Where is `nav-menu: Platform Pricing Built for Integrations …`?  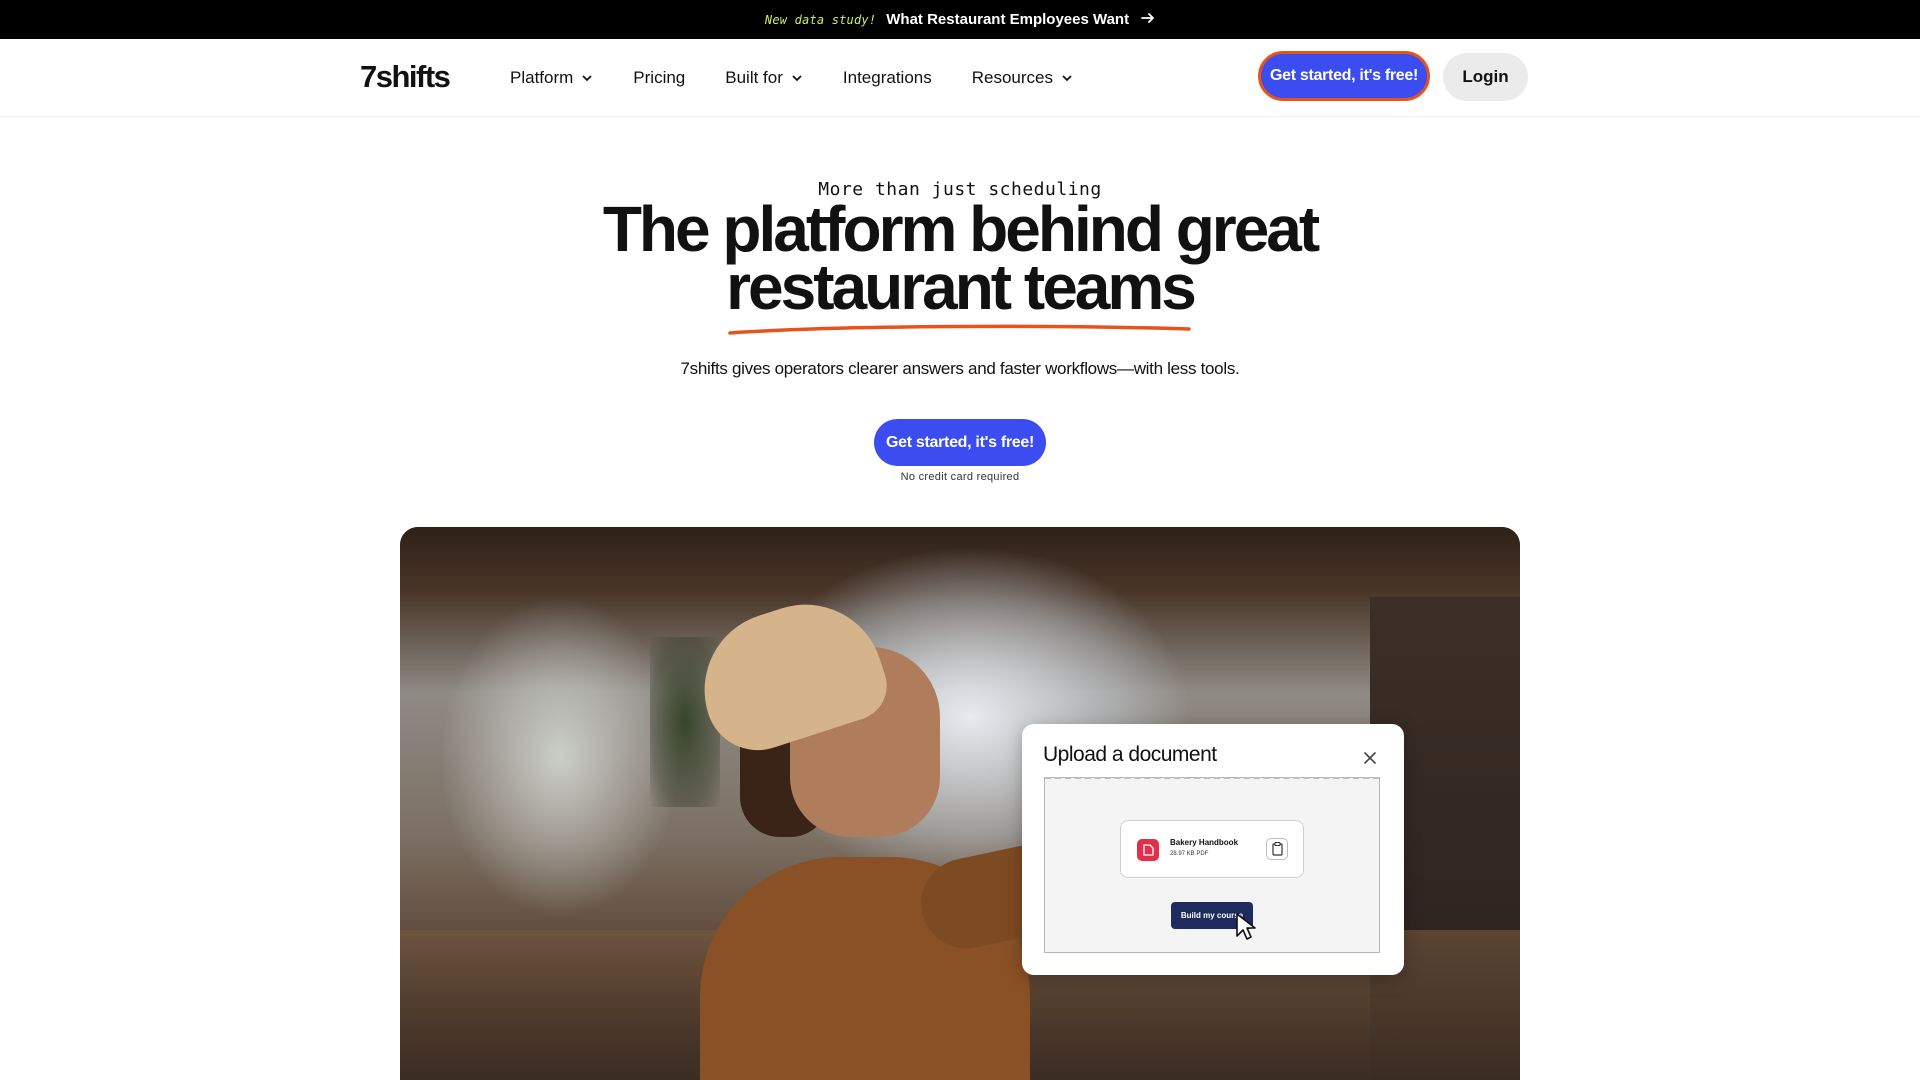
nav-menu: Platform Pricing Built for Integrations … is located at coordinates (811, 77).